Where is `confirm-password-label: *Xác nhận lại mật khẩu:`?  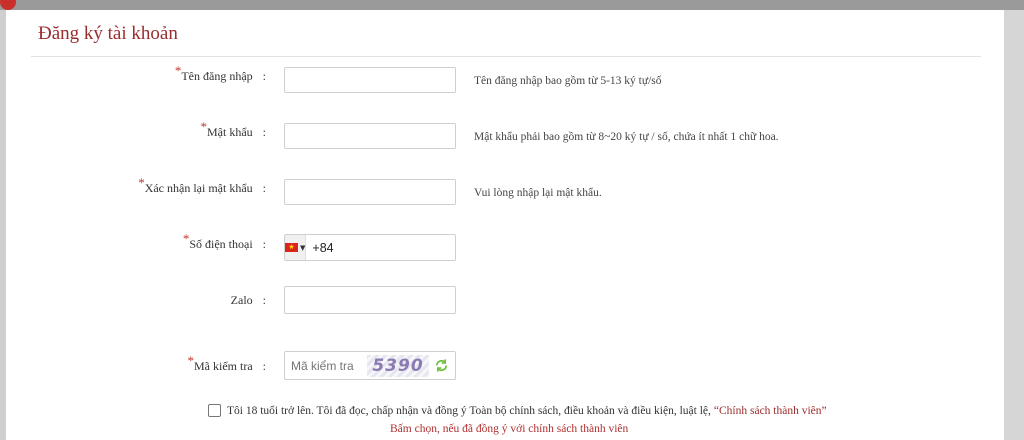 confirm-password-label: *Xác nhận lại mật khẩu: is located at coordinates (202, 185).